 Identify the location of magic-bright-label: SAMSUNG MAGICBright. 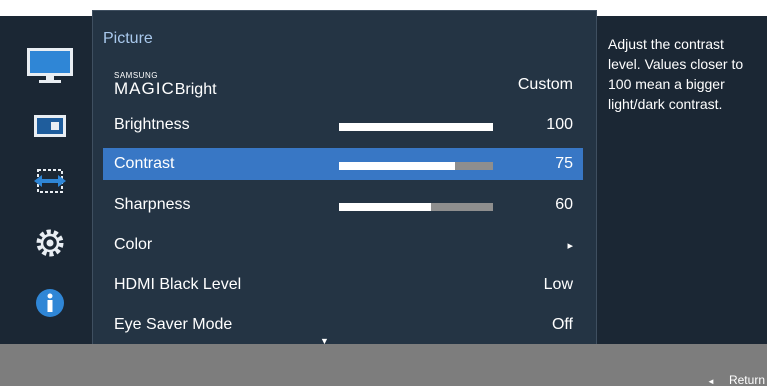
(165, 85).